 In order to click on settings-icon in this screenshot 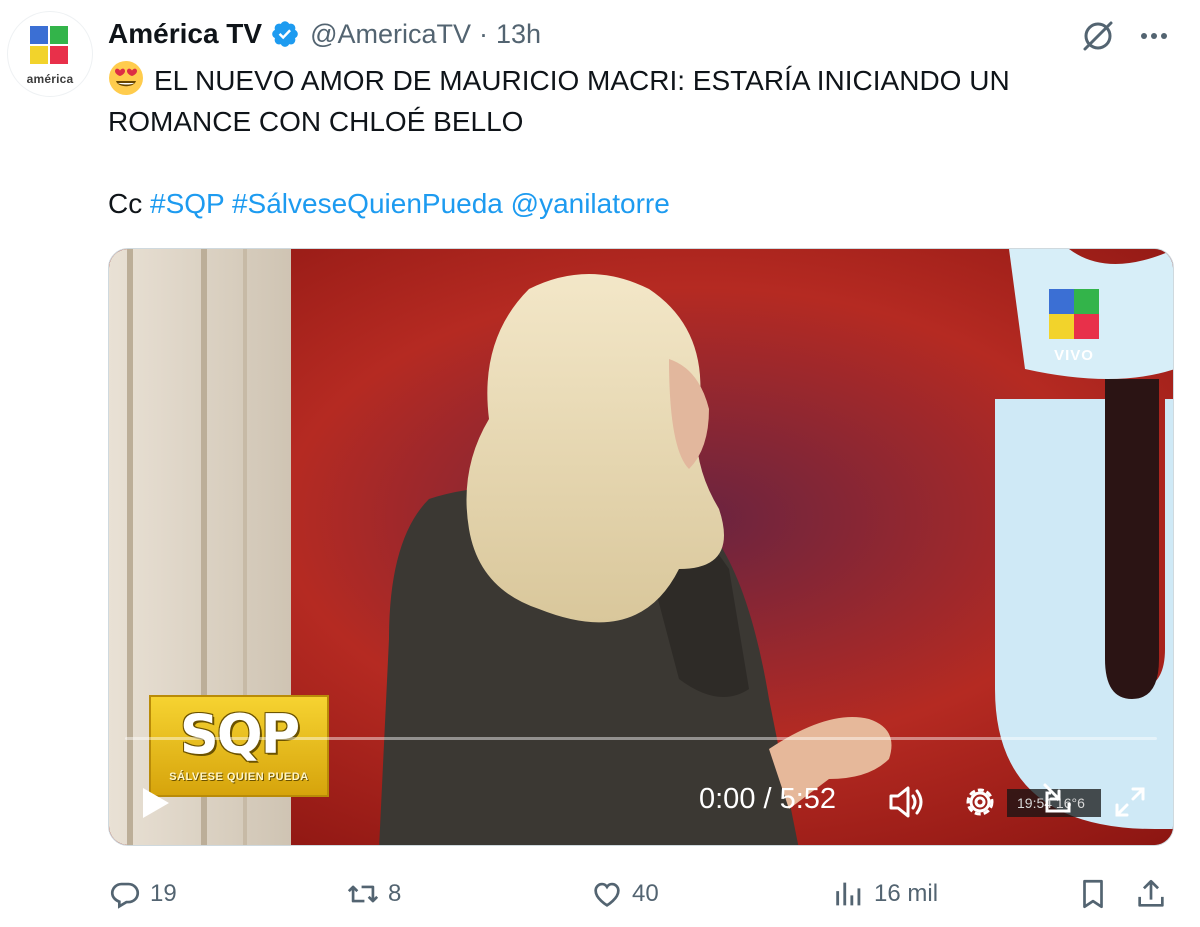, I will do `click(980, 802)`.